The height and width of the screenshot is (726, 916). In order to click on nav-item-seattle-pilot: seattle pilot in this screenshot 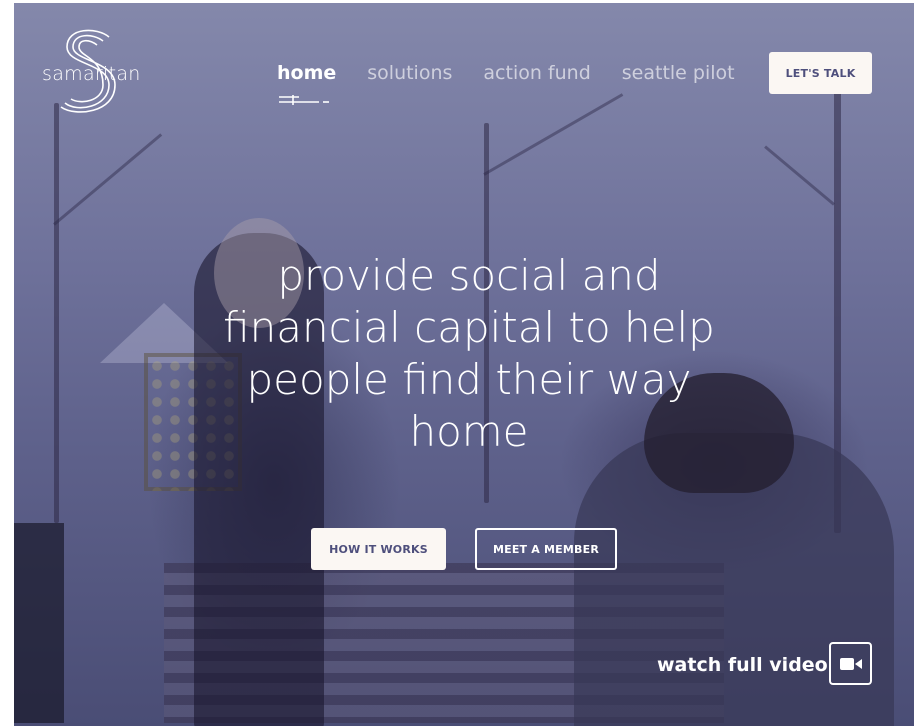, I will do `click(678, 73)`.